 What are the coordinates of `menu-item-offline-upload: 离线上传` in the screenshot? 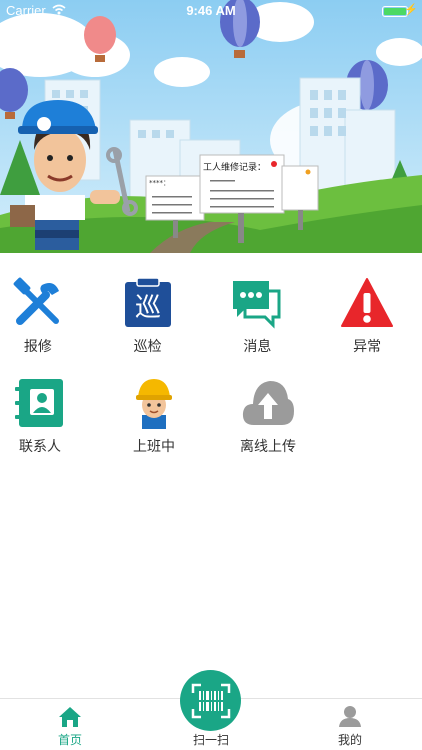 It's located at (268, 426).